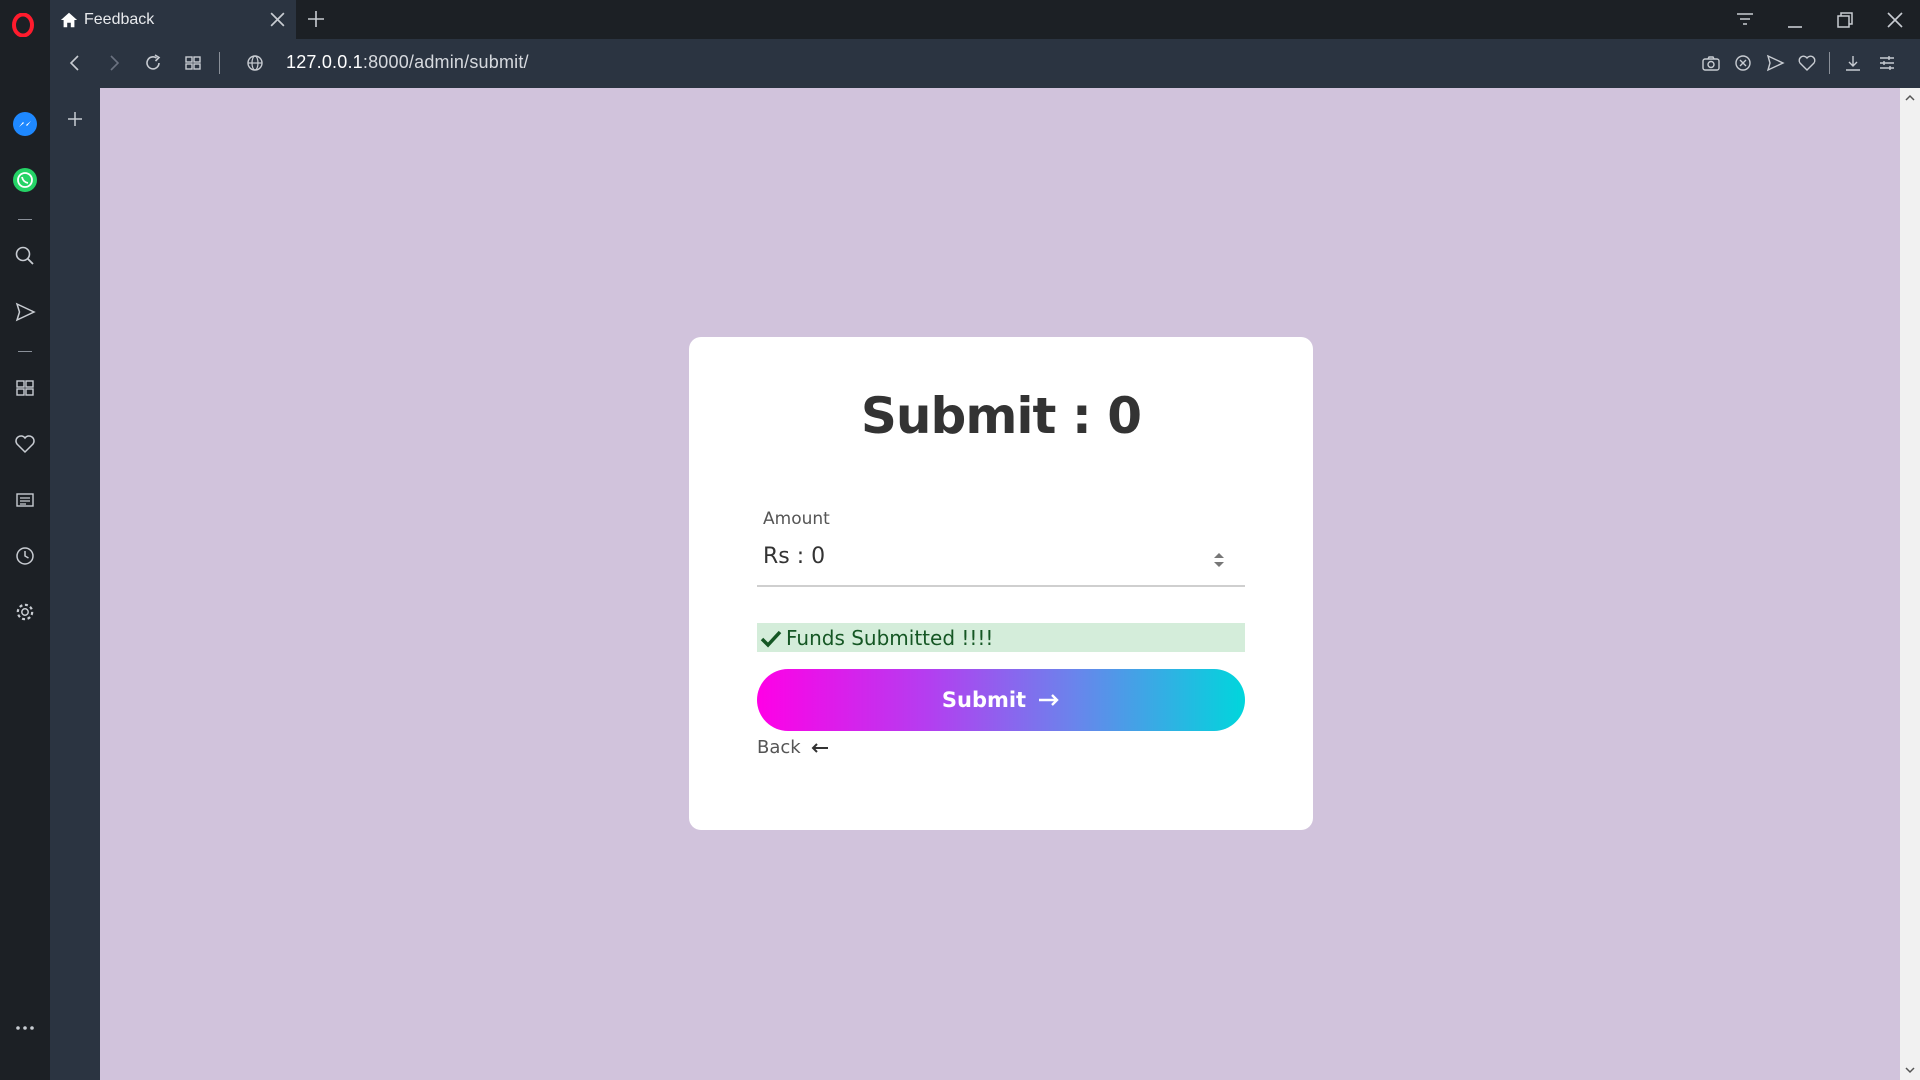 The height and width of the screenshot is (1080, 1920). Describe the element at coordinates (1219, 560) in the screenshot. I see `number-spinner-icon` at that location.